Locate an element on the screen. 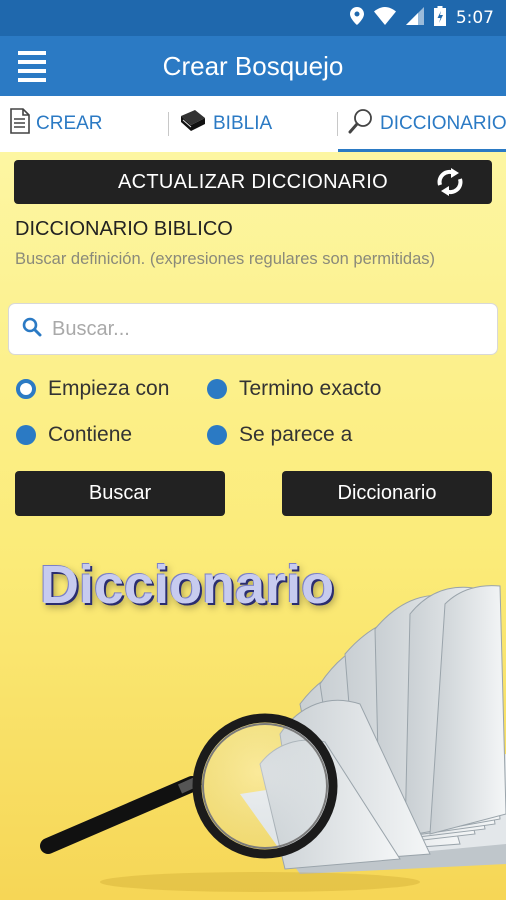 Image resolution: width=506 pixels, height=900 pixels. wifi-icon is located at coordinates (384, 18).